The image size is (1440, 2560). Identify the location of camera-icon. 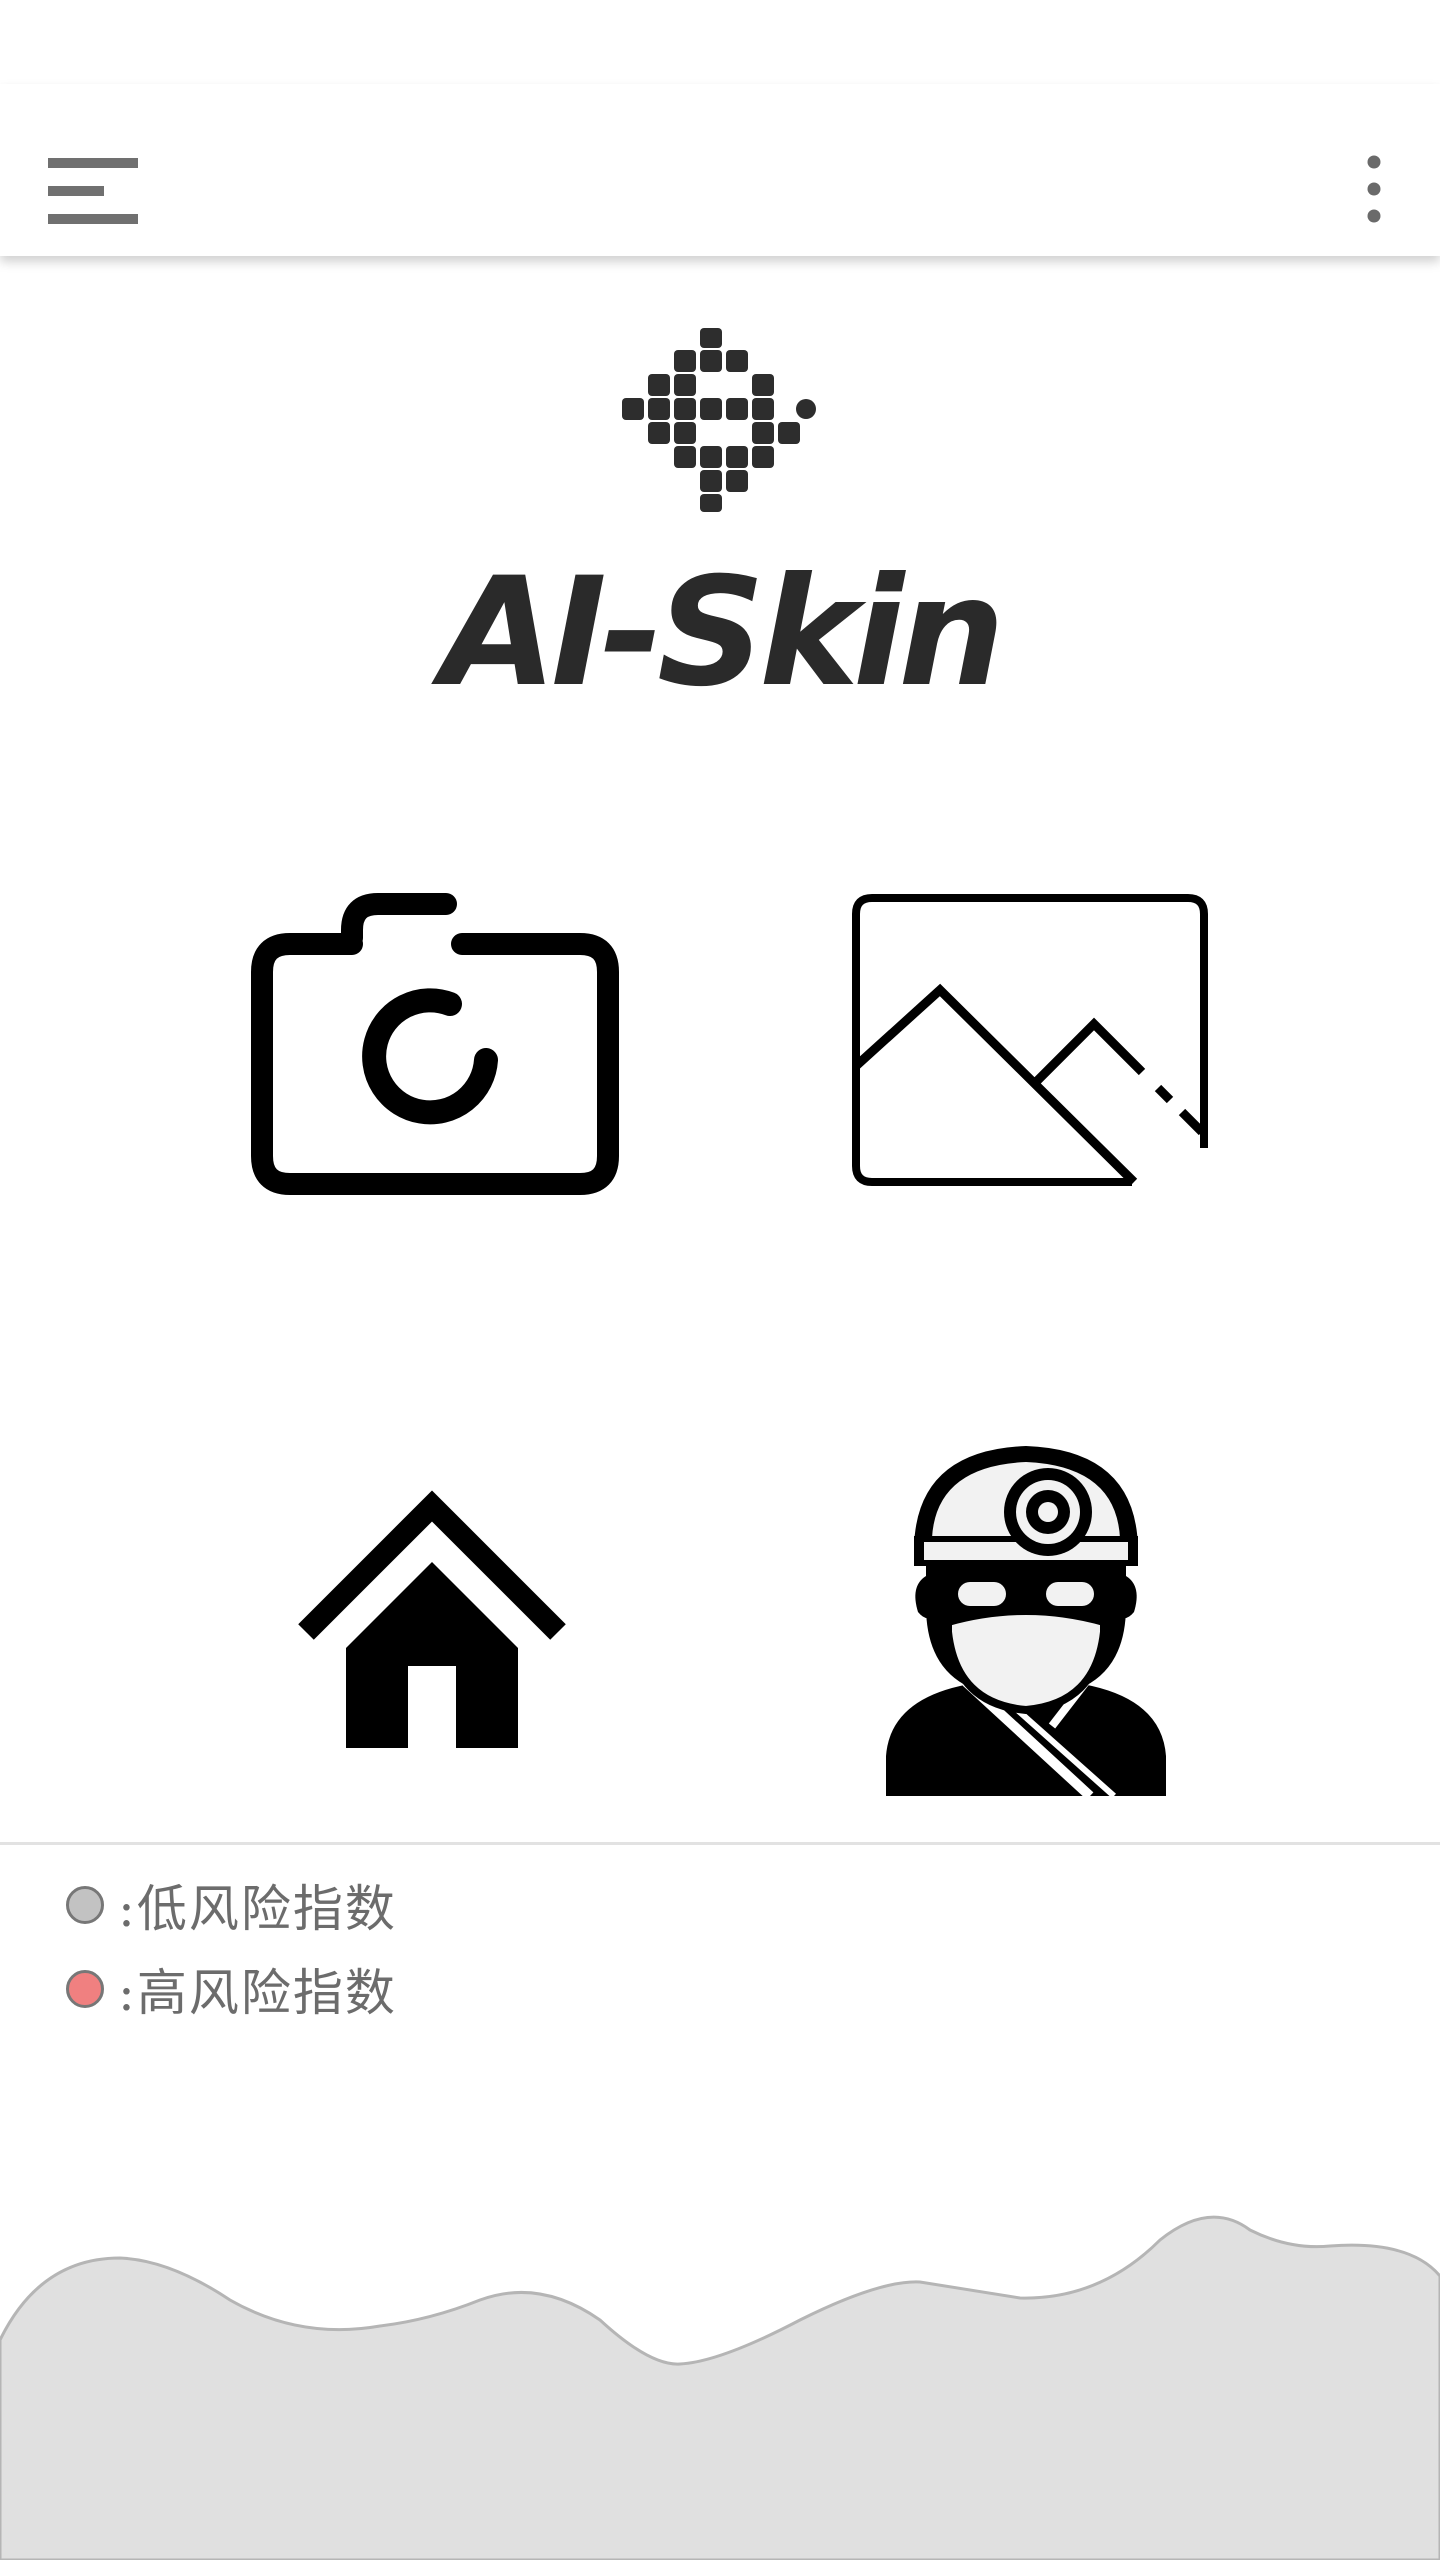
(435, 1044).